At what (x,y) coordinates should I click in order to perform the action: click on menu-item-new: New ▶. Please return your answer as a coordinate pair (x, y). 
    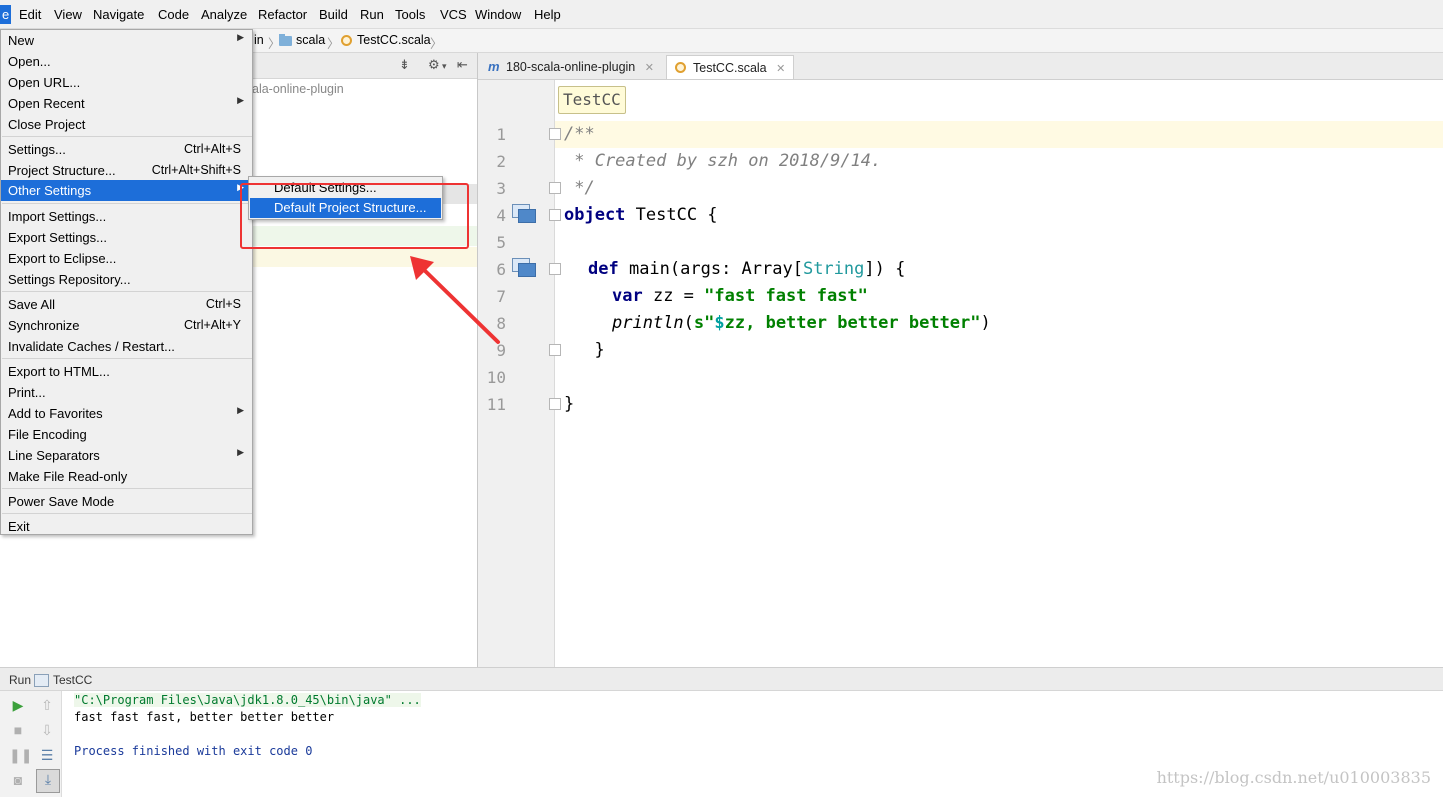
    Looking at the image, I should click on (126, 40).